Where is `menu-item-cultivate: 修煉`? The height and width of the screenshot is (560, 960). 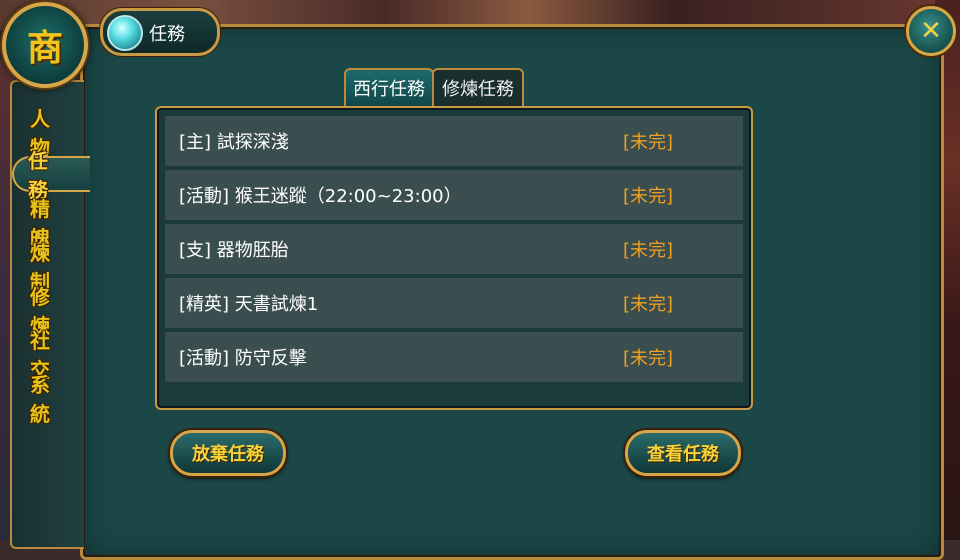 menu-item-cultivate: 修煉 is located at coordinates (51, 311).